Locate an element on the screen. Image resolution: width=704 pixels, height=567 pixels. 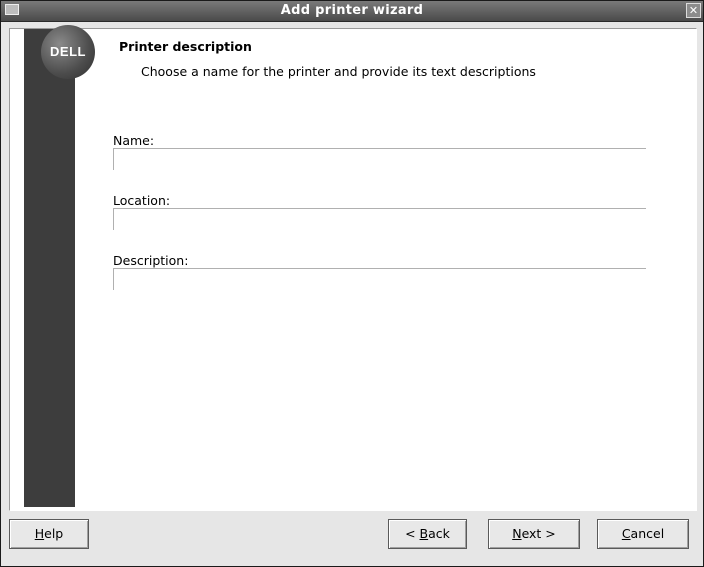
cancel-button-label: ancel is located at coordinates (647, 533).